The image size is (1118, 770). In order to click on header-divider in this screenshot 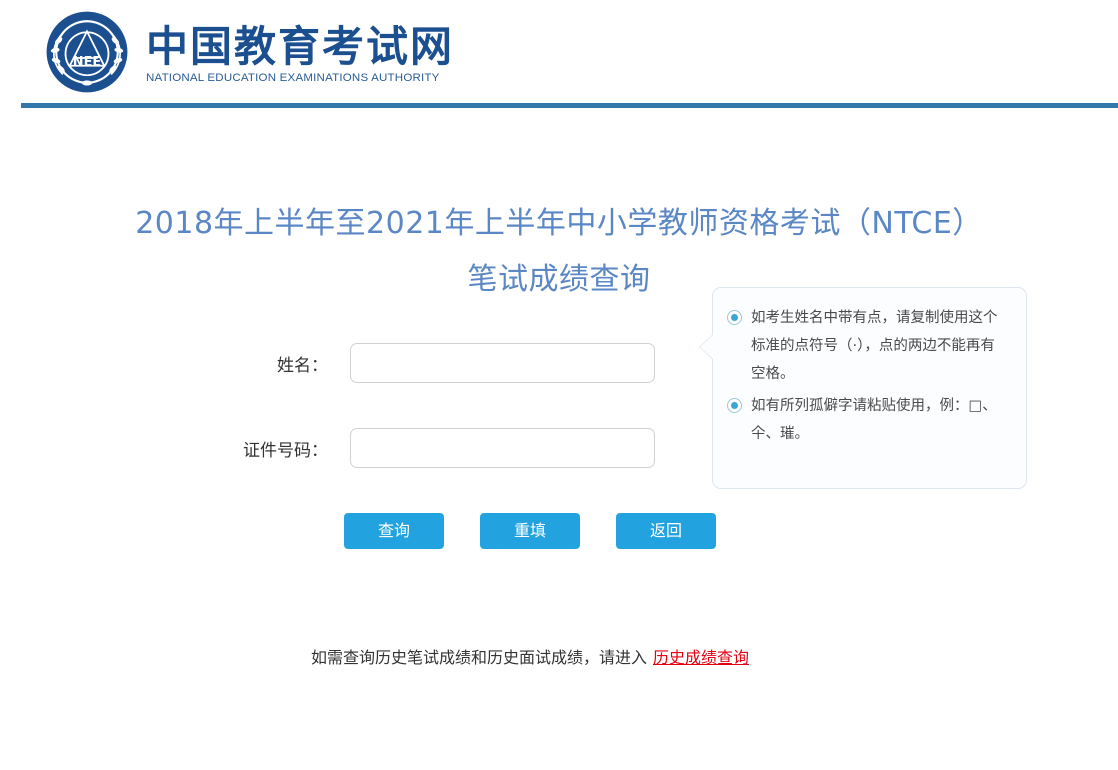, I will do `click(569, 105)`.